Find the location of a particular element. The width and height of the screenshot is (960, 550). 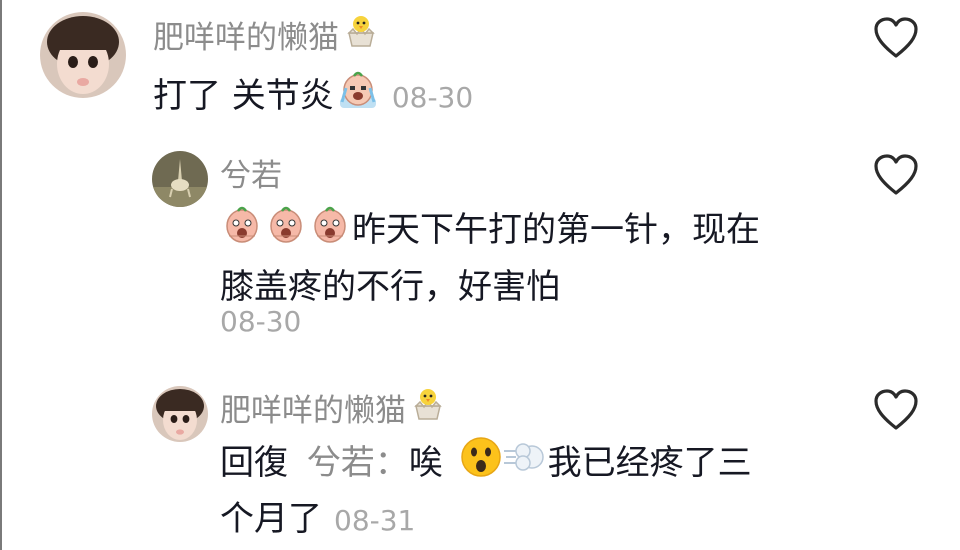

dash-puff-emoji-icon is located at coordinates (525, 464).